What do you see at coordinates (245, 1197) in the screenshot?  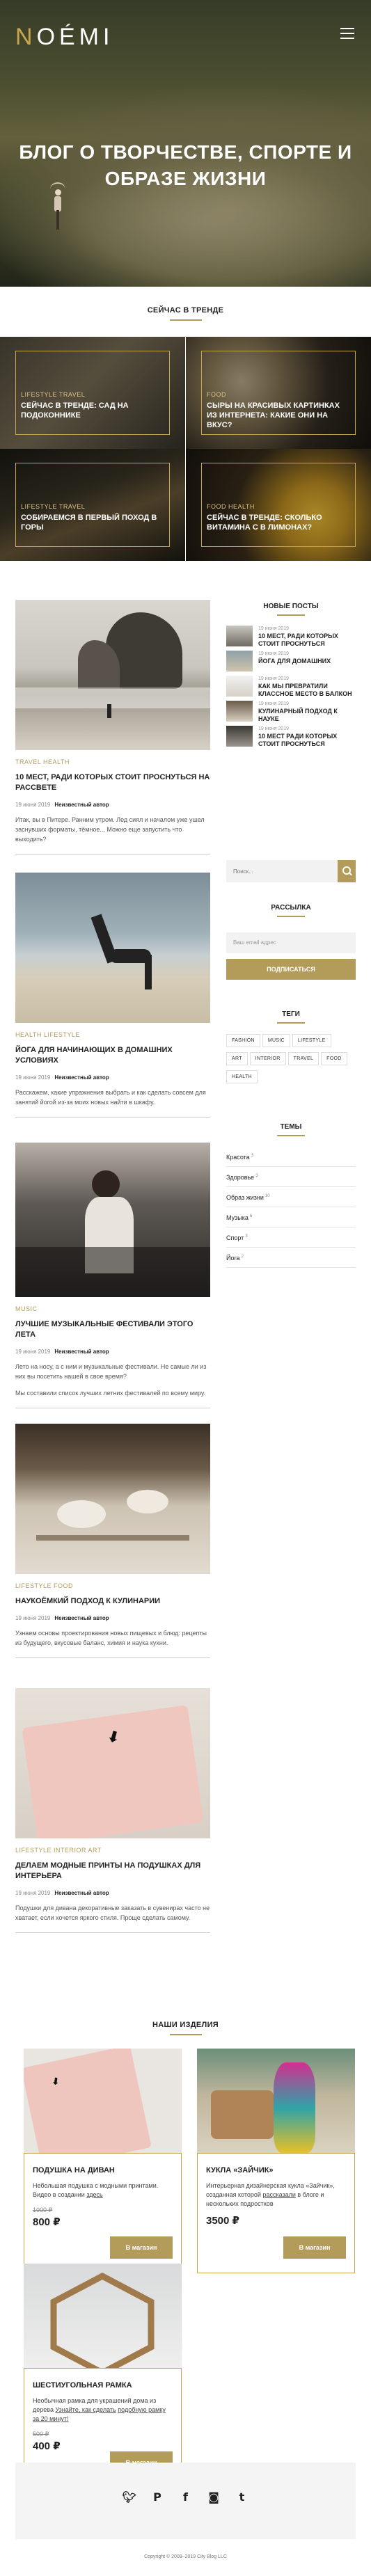 I see `topic-name: Образ жизни` at bounding box center [245, 1197].